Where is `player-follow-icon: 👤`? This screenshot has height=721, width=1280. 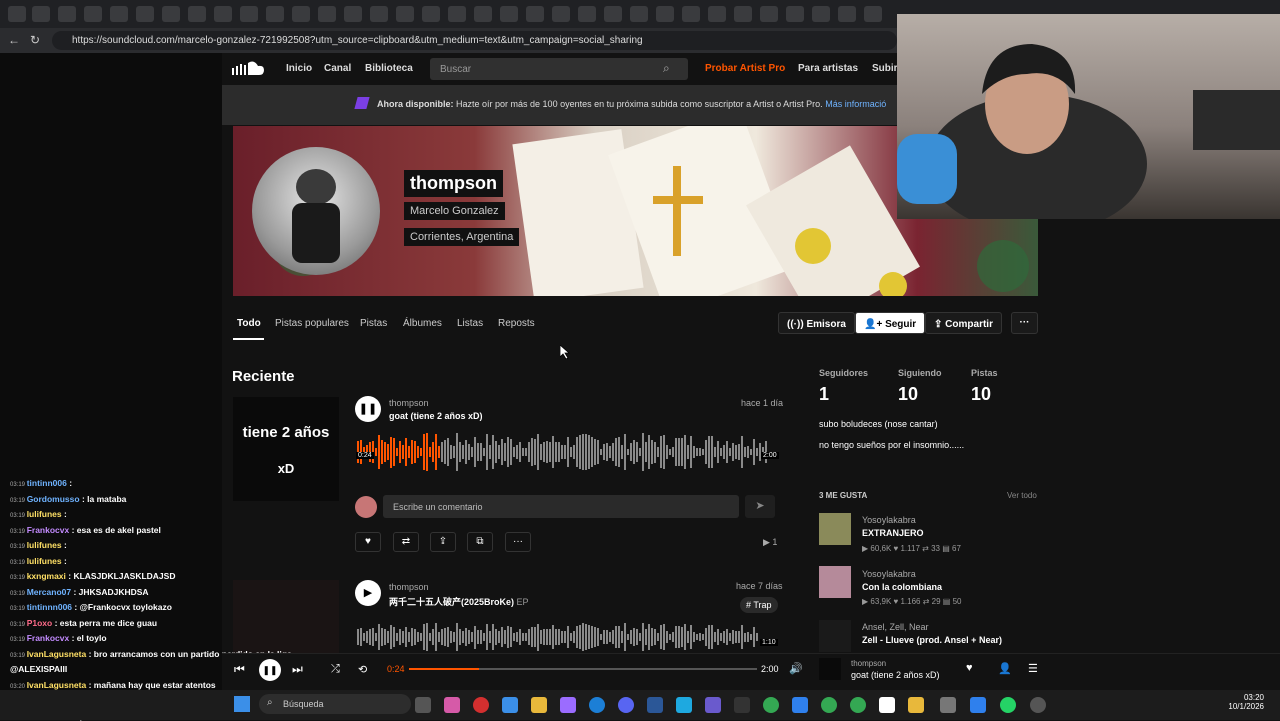 player-follow-icon: 👤 is located at coordinates (1005, 668).